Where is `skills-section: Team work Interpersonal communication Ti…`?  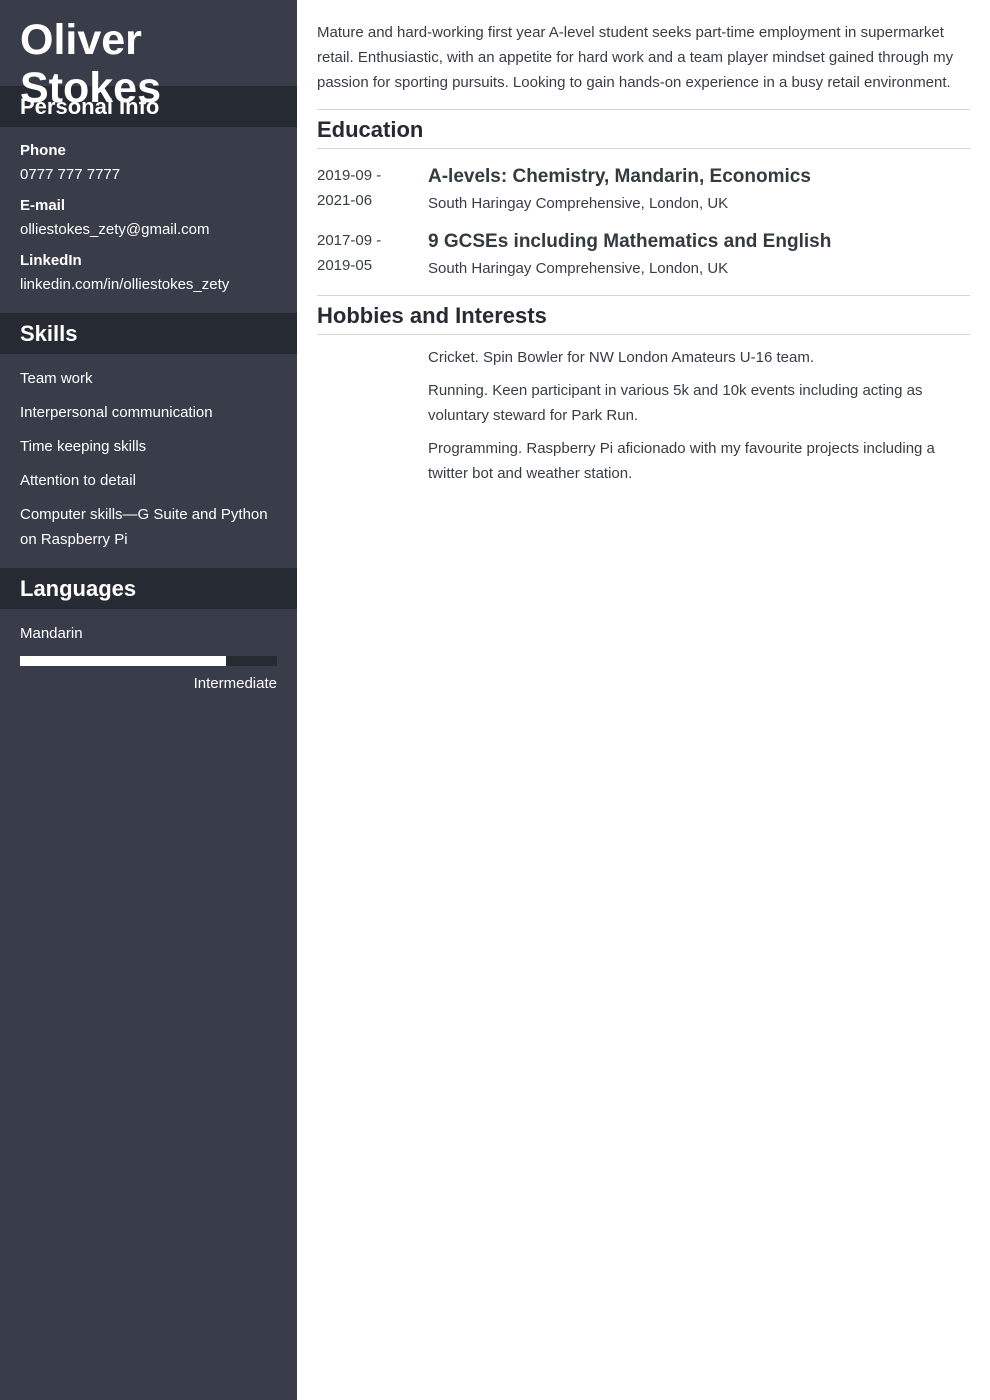
skills-section: Team work Interpersonal communication Ti… is located at coordinates (148, 461).